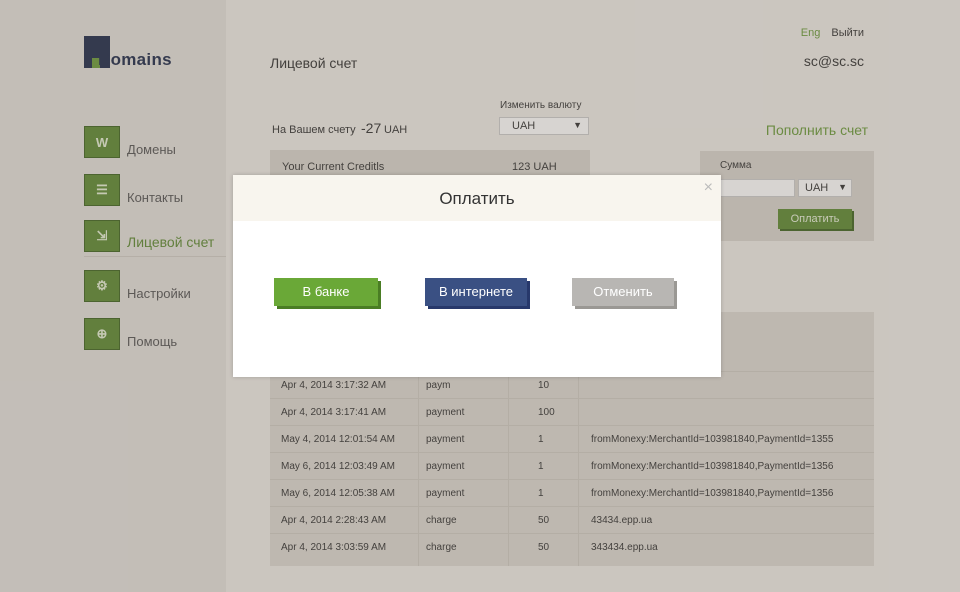 The height and width of the screenshot is (592, 960). What do you see at coordinates (326, 292) in the screenshot?
I see `pay-in-bank-button: В банке` at bounding box center [326, 292].